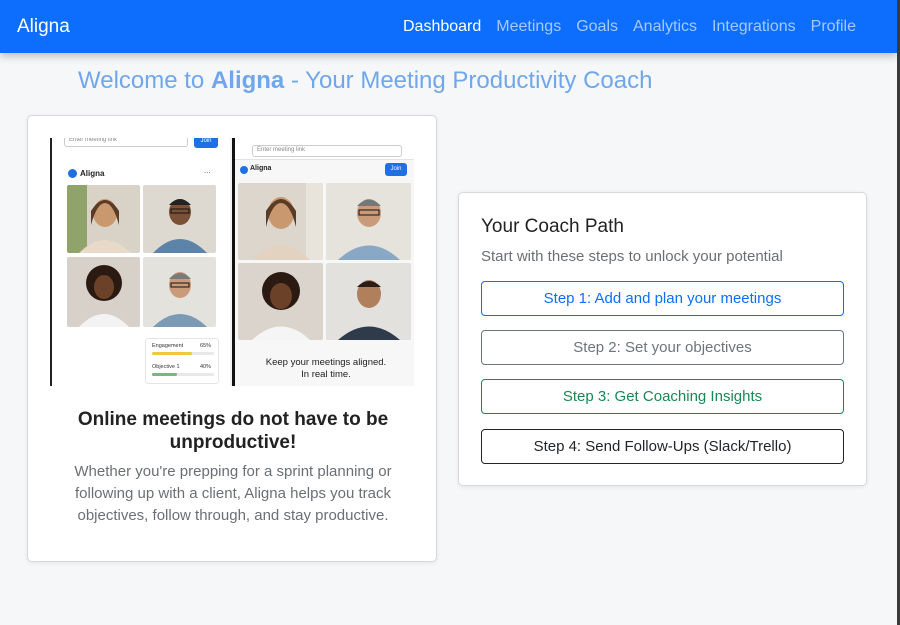 The width and height of the screenshot is (900, 625). What do you see at coordinates (552, 226) in the screenshot?
I see `coach-path-title: Your Coach Path` at bounding box center [552, 226].